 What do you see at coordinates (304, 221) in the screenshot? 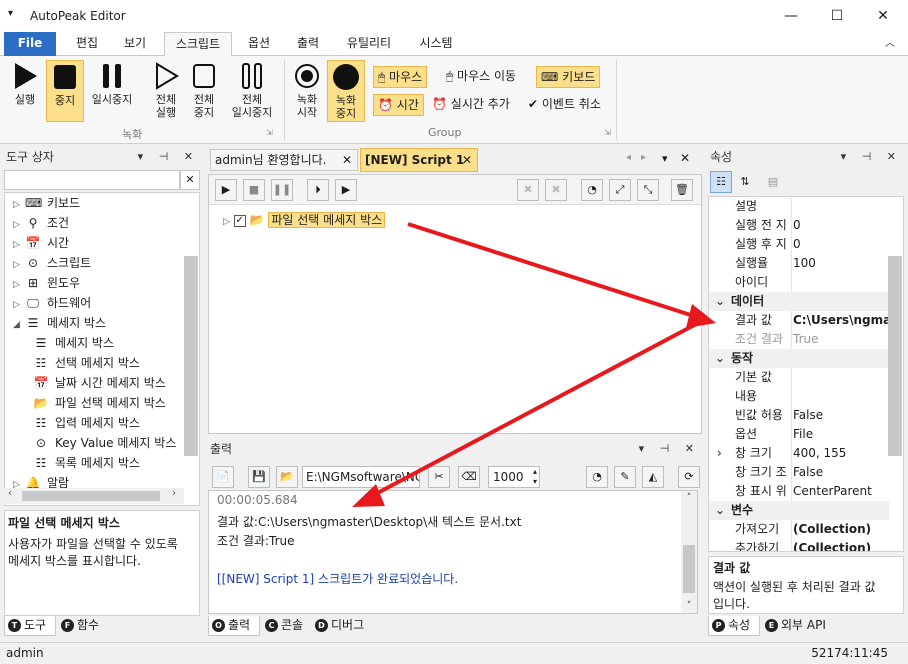
I see `script-node: ▷ ✓ 📂 파일 선택 메세지 박스` at bounding box center [304, 221].